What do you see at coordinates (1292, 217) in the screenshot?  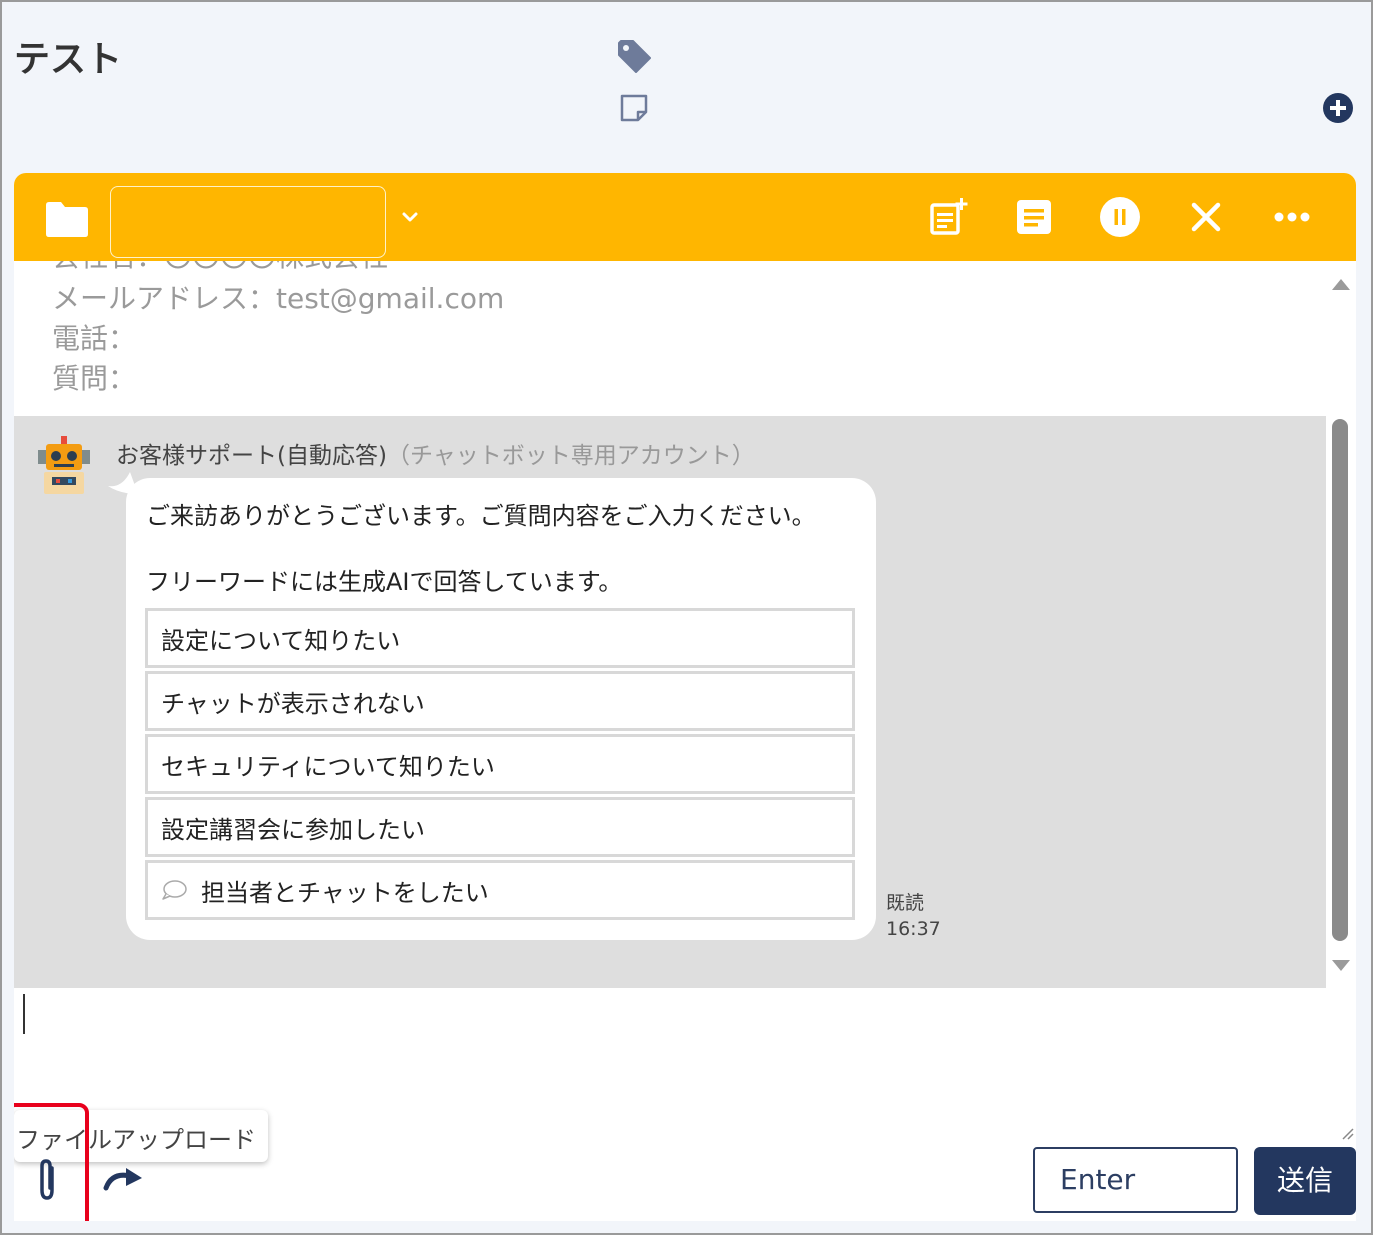 I see `more-options-icon` at bounding box center [1292, 217].